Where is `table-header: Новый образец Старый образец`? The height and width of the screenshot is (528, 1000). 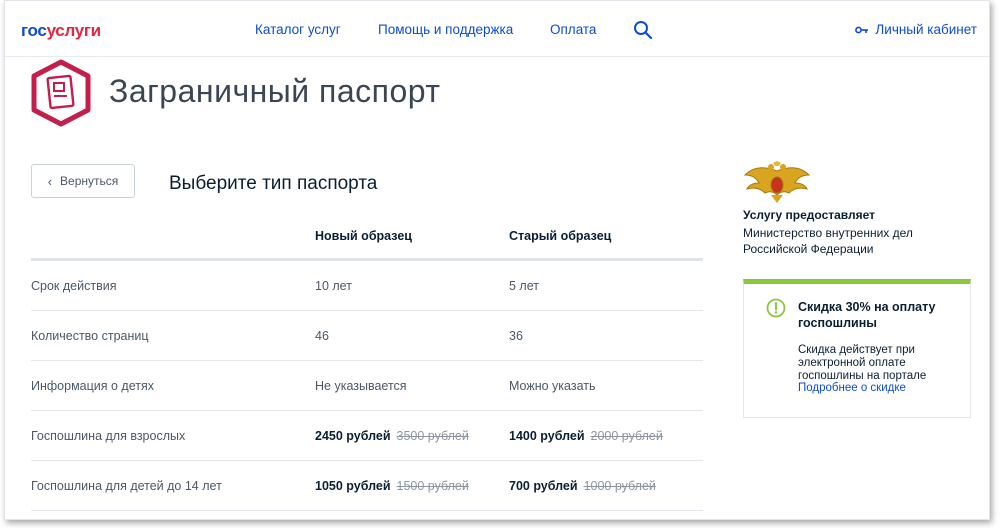 table-header: Новый образец Старый образец is located at coordinates (367, 238).